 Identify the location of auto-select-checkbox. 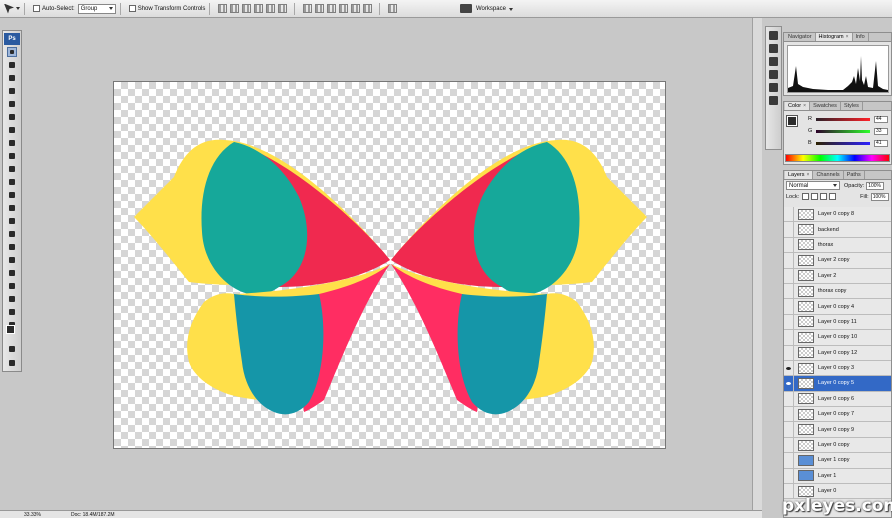
(36, 8).